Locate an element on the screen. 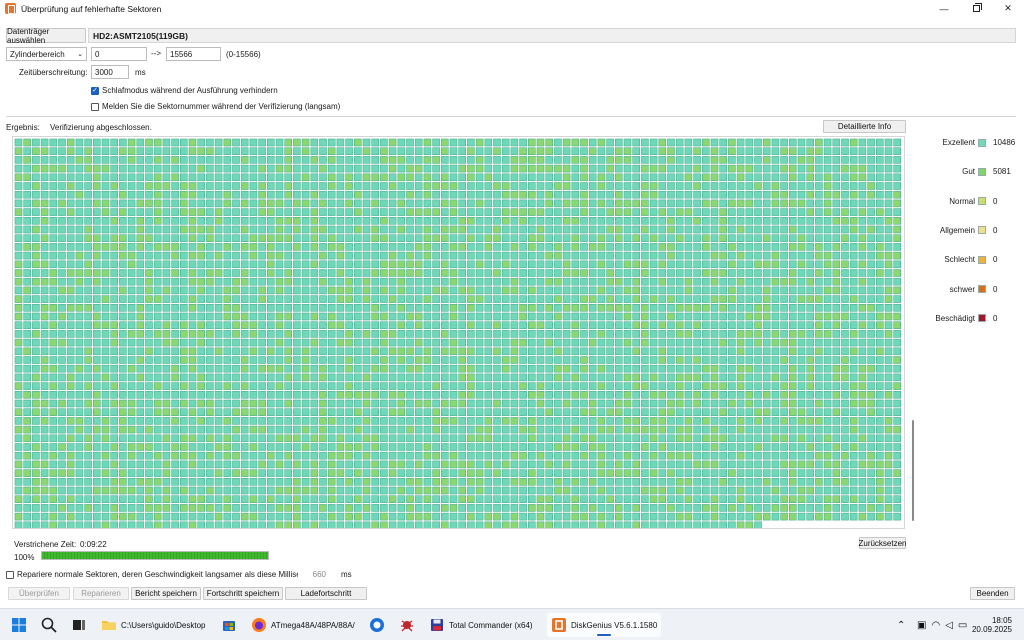 Image resolution: width=1024 pixels, height=640 pixels. taskbar-app-blue is located at coordinates (377, 625).